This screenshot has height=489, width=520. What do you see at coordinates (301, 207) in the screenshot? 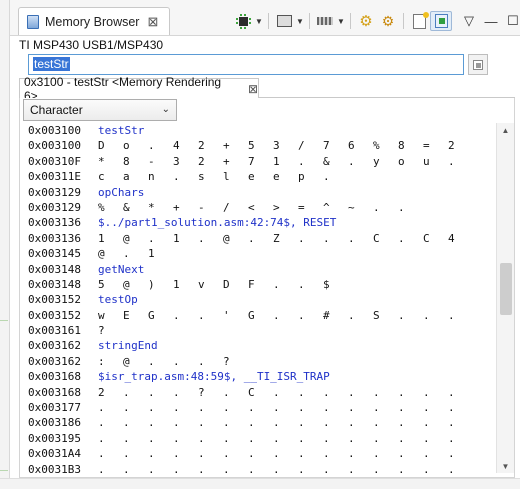
I see `memory-char-cell: =` at bounding box center [301, 207].